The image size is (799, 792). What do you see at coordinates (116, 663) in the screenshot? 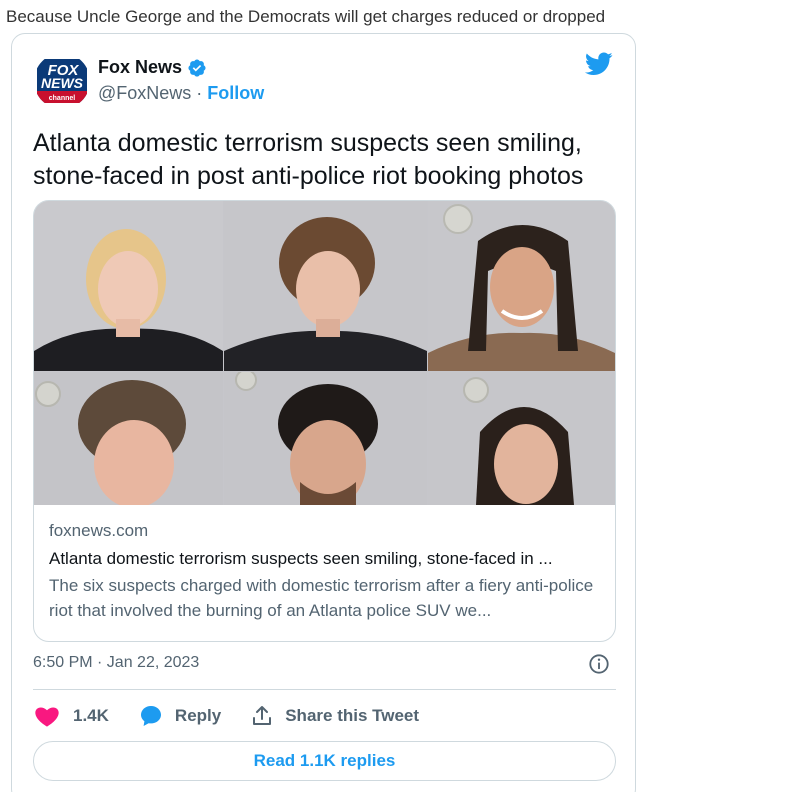
I see `tweet-timestamp: 6:50 PM · Jan 22, 2023` at bounding box center [116, 663].